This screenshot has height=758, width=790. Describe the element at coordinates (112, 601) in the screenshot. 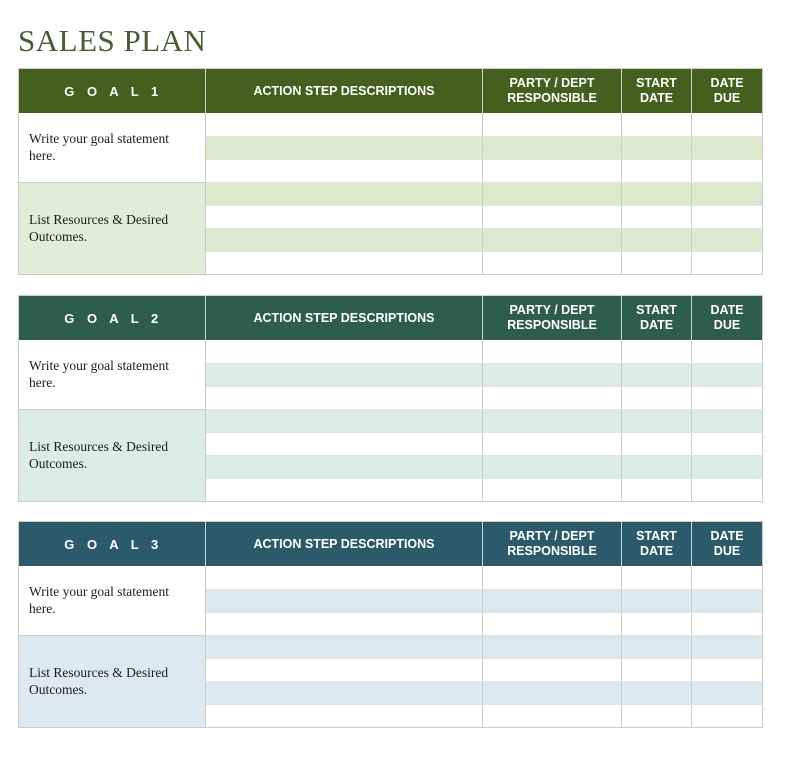

I see `goal-3-statement-cell: Write your goal statement here.` at that location.